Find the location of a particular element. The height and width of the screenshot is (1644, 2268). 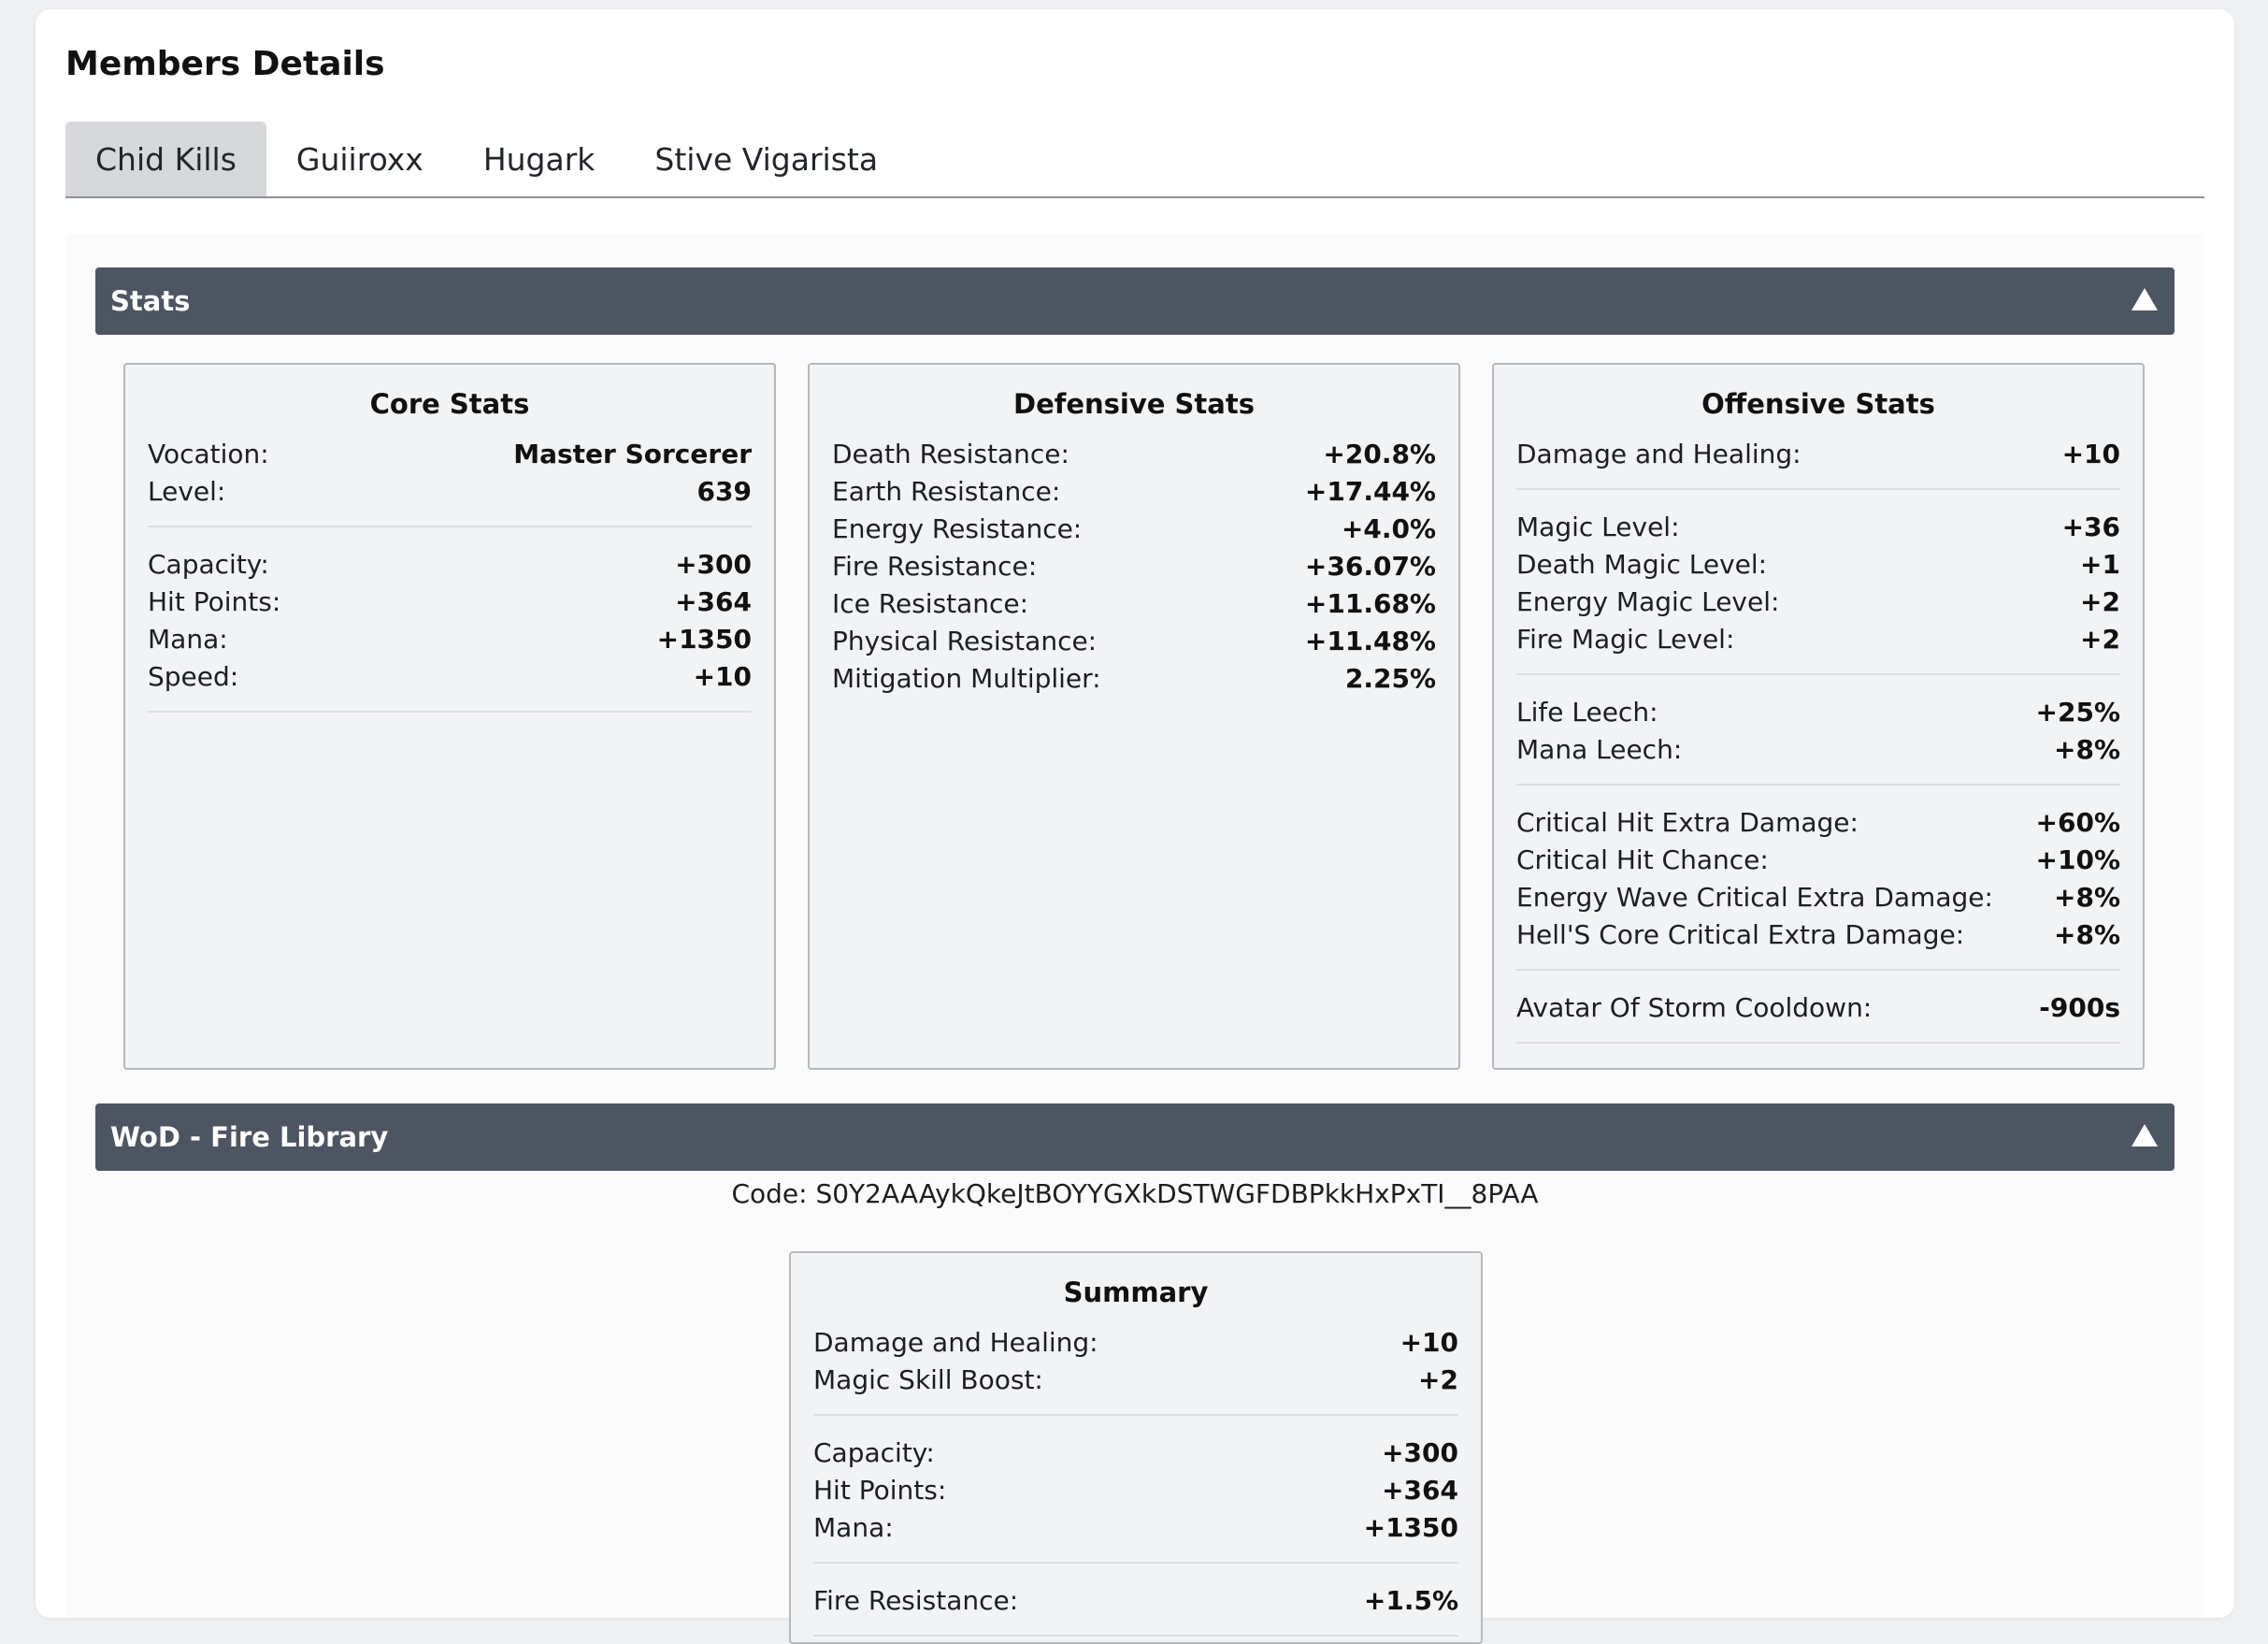

stat-group: Vocation: Master Sorcerer Level: 639 is located at coordinates (450, 481).